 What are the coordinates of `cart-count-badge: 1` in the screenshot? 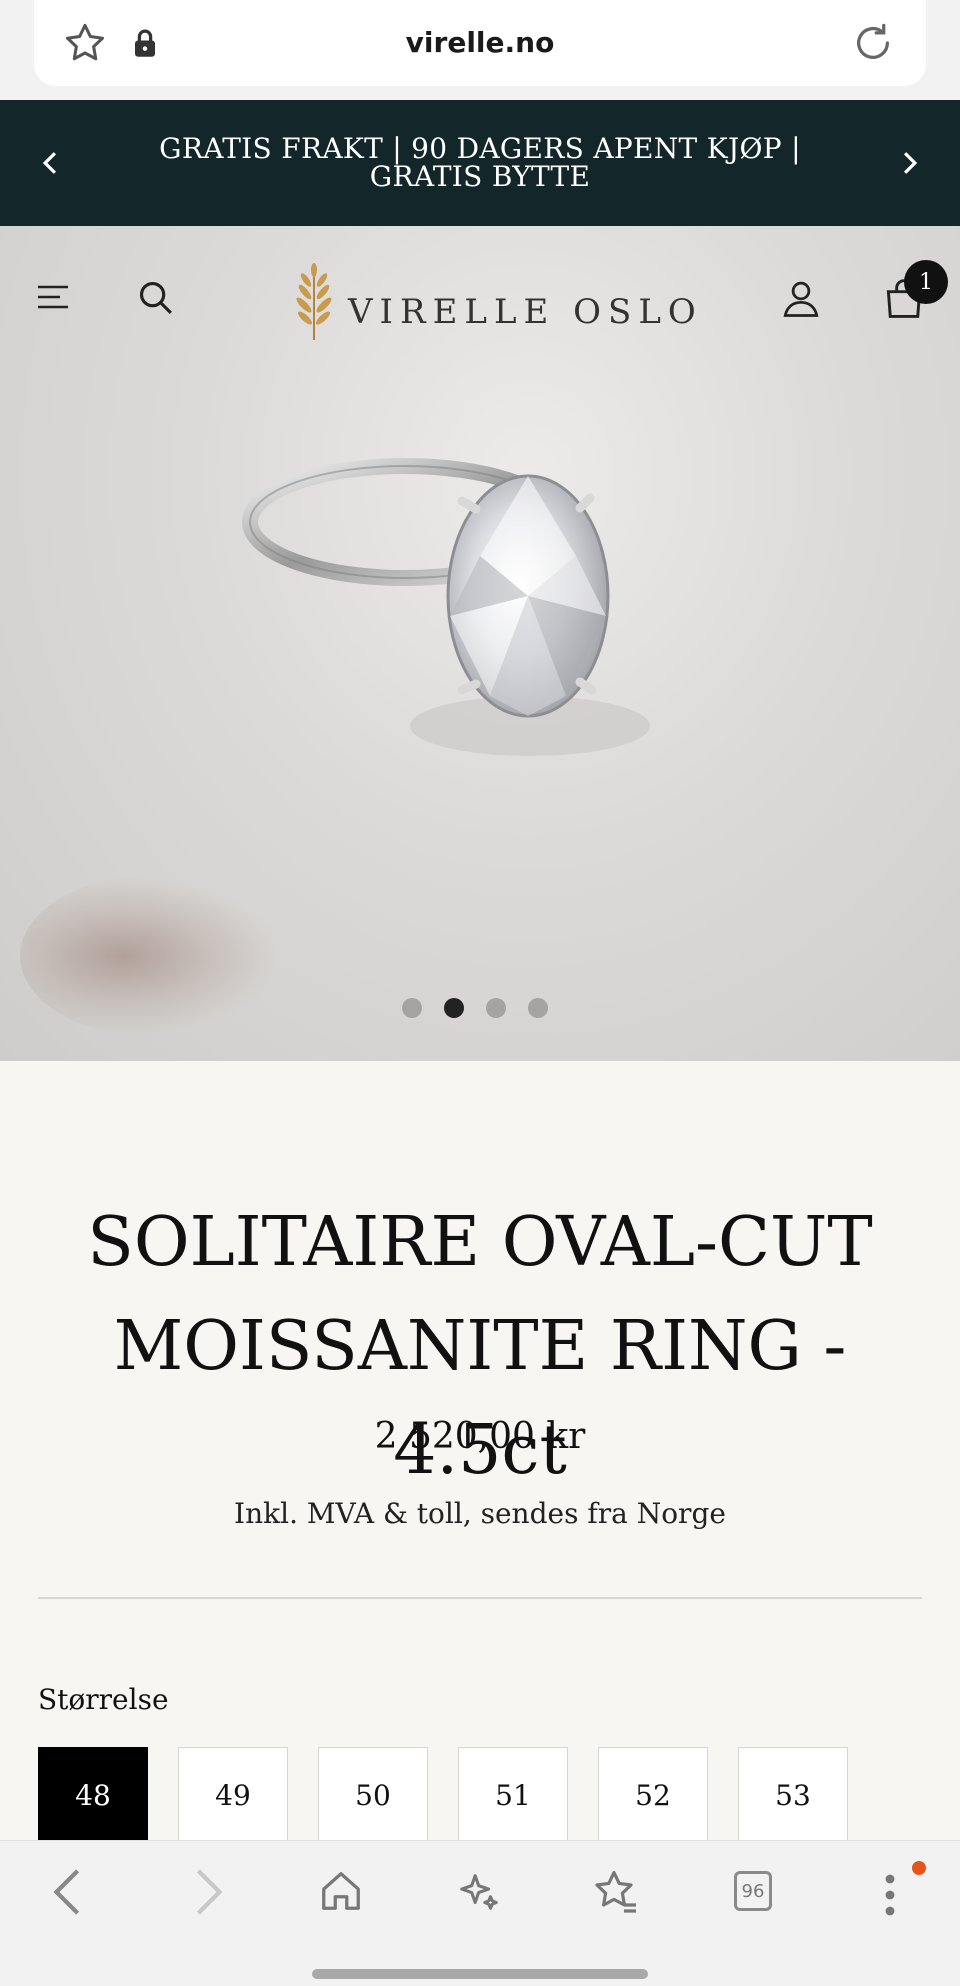 It's located at (926, 282).